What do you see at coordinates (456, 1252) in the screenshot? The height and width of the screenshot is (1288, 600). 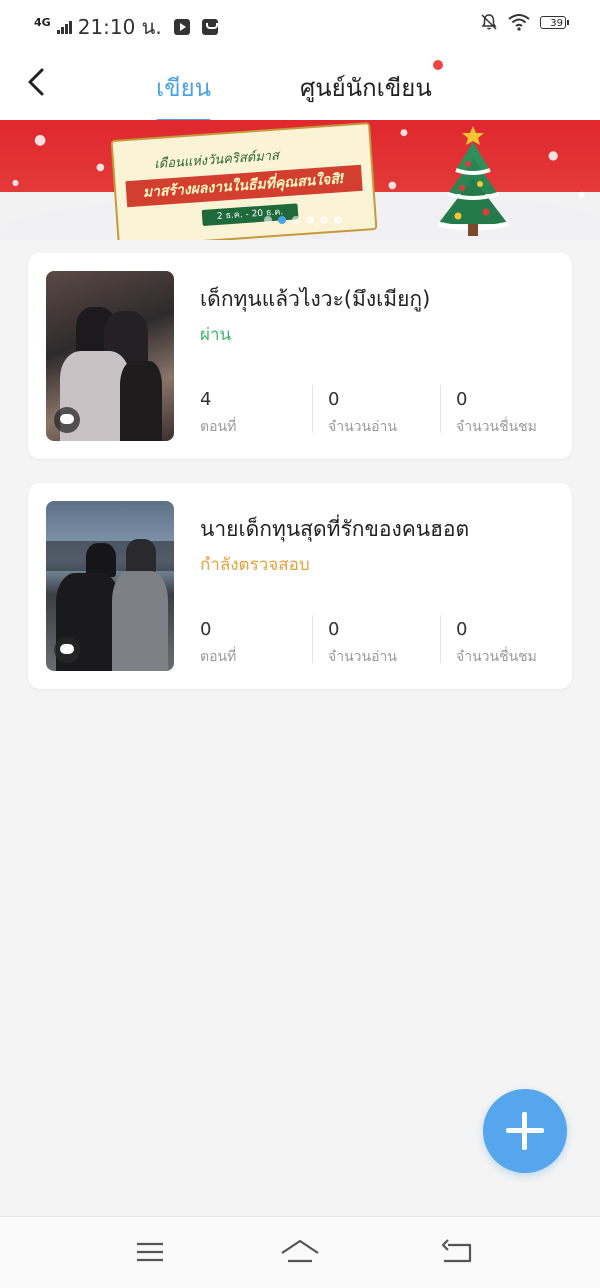 I see `back-icon` at bounding box center [456, 1252].